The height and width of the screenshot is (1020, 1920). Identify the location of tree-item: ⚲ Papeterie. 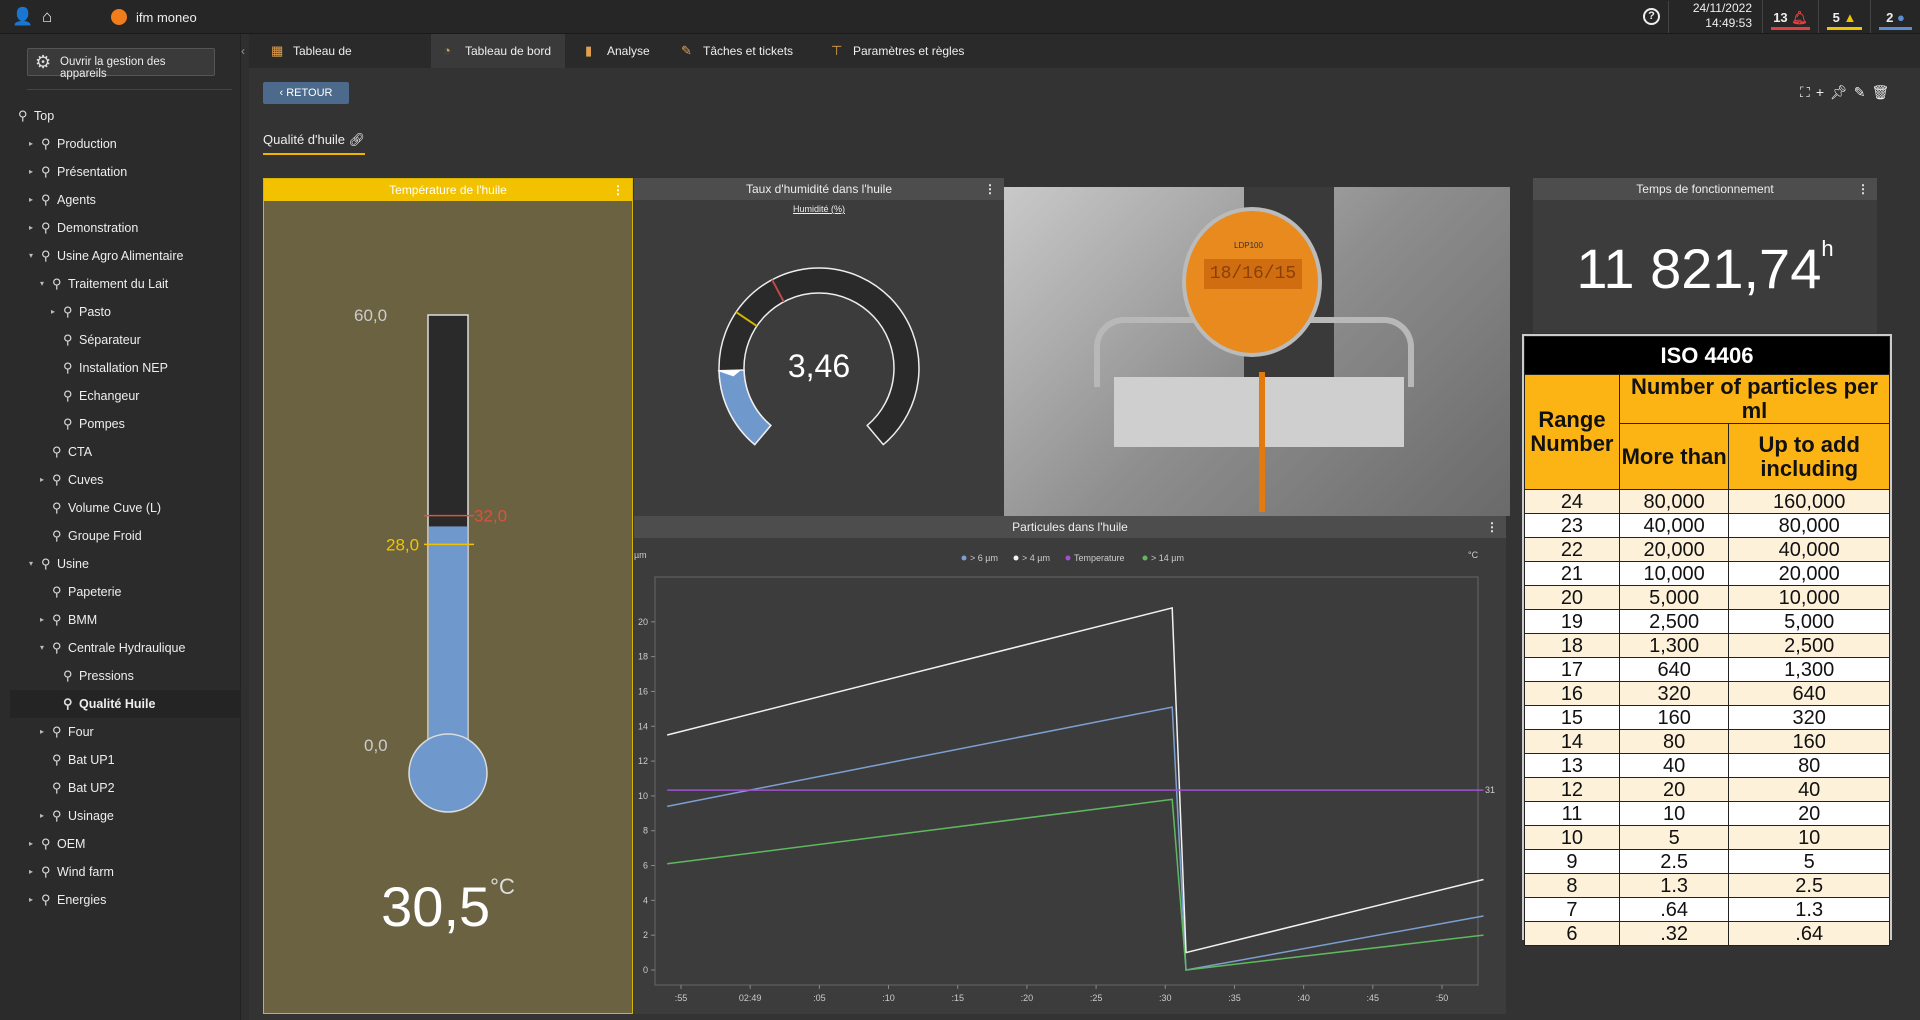
(125, 592).